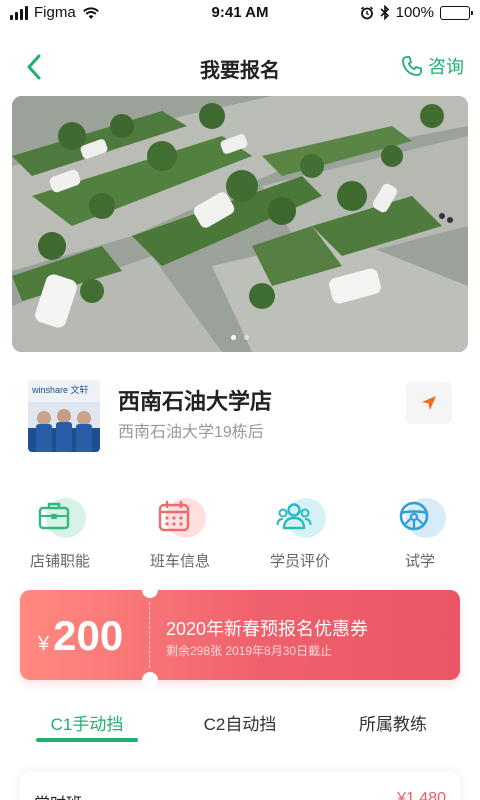 The image size is (480, 800). What do you see at coordinates (267, 629) in the screenshot?
I see `coupon-title: 2020年新春预报名优惠券` at bounding box center [267, 629].